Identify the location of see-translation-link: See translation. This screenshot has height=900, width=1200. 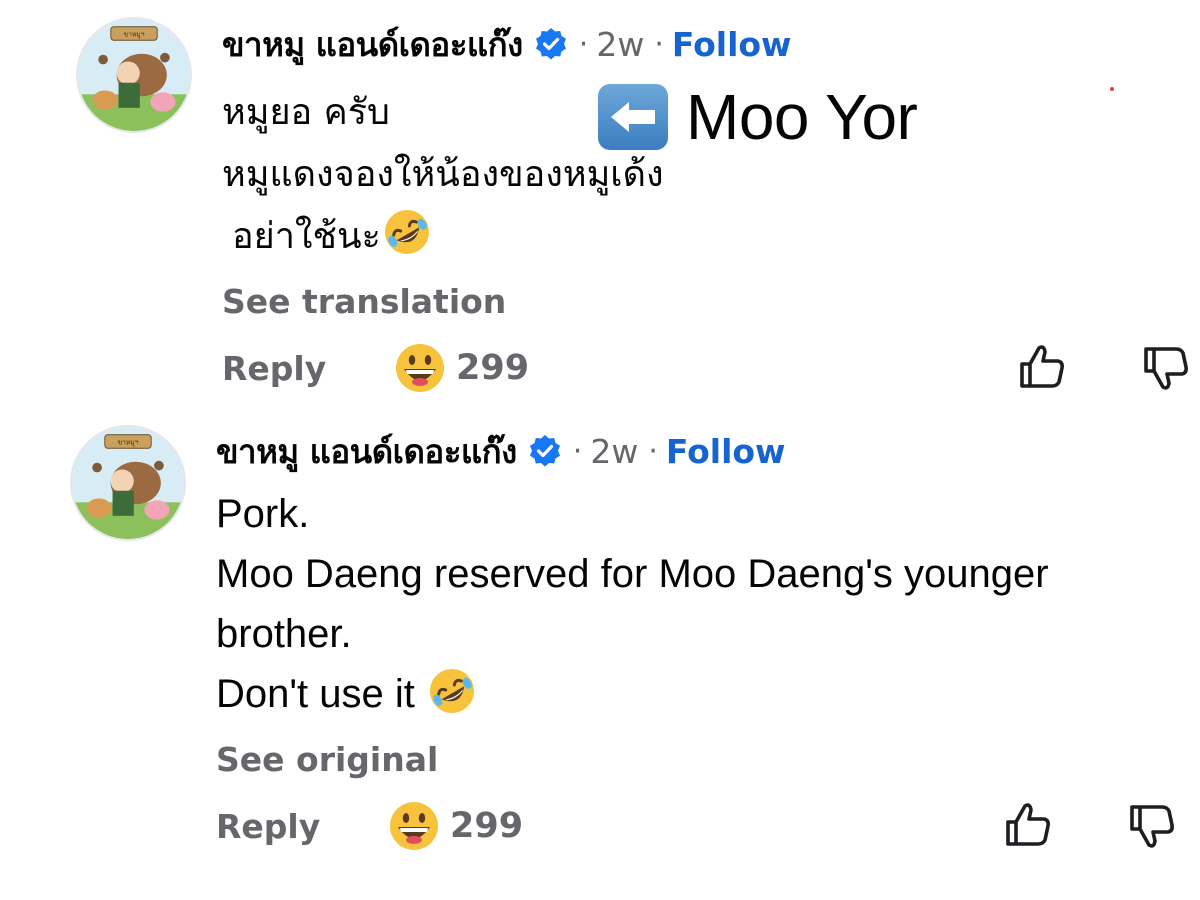
(364, 301).